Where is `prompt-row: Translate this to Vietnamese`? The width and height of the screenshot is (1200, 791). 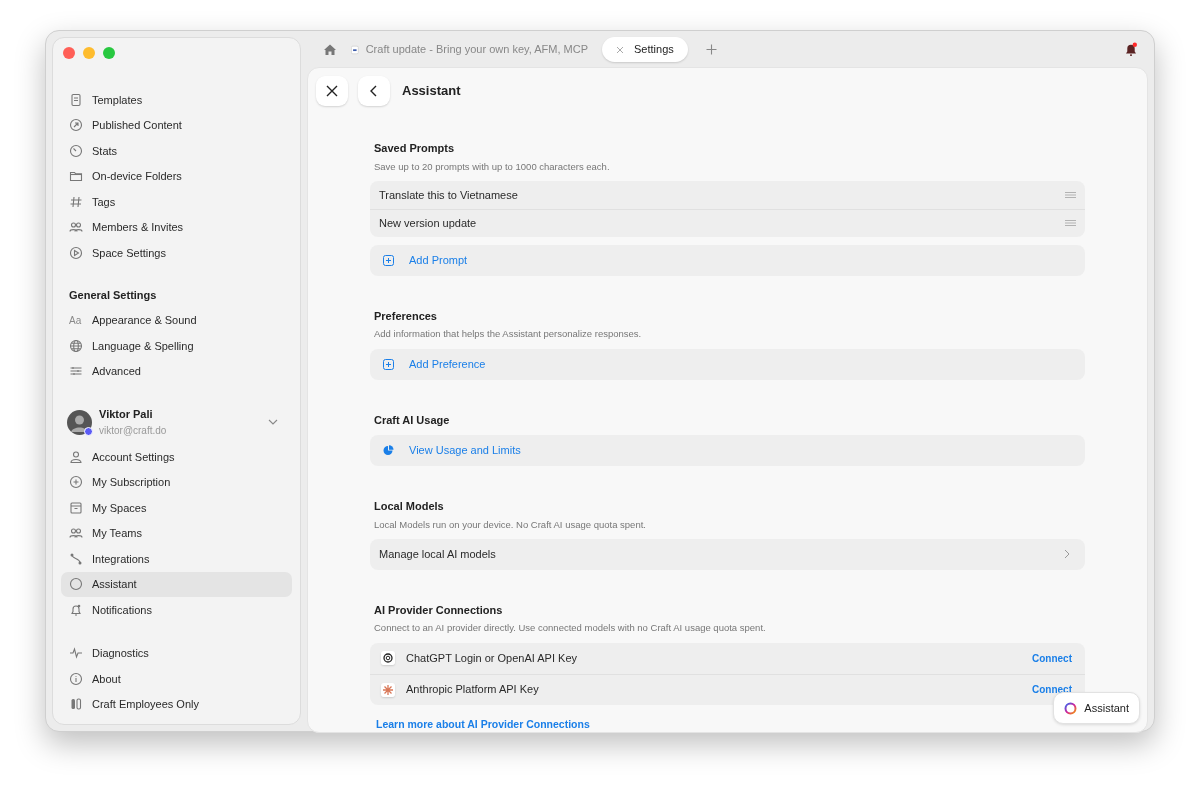 prompt-row: Translate this to Vietnamese is located at coordinates (727, 194).